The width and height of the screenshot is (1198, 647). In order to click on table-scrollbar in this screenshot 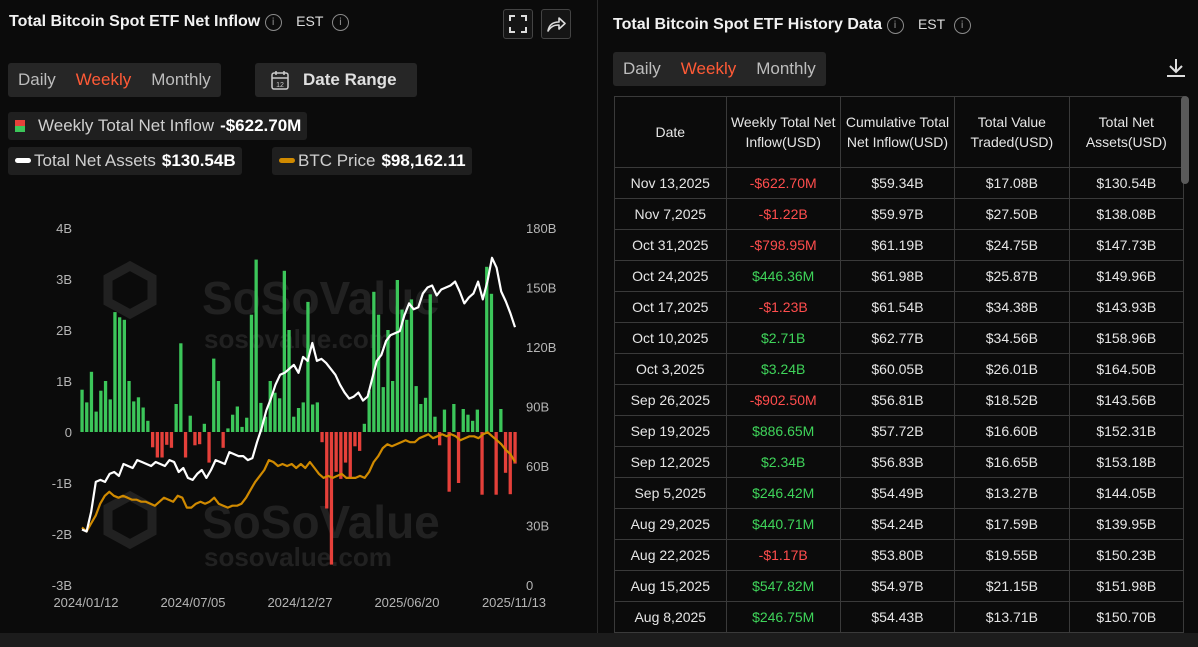, I will do `click(1185, 140)`.